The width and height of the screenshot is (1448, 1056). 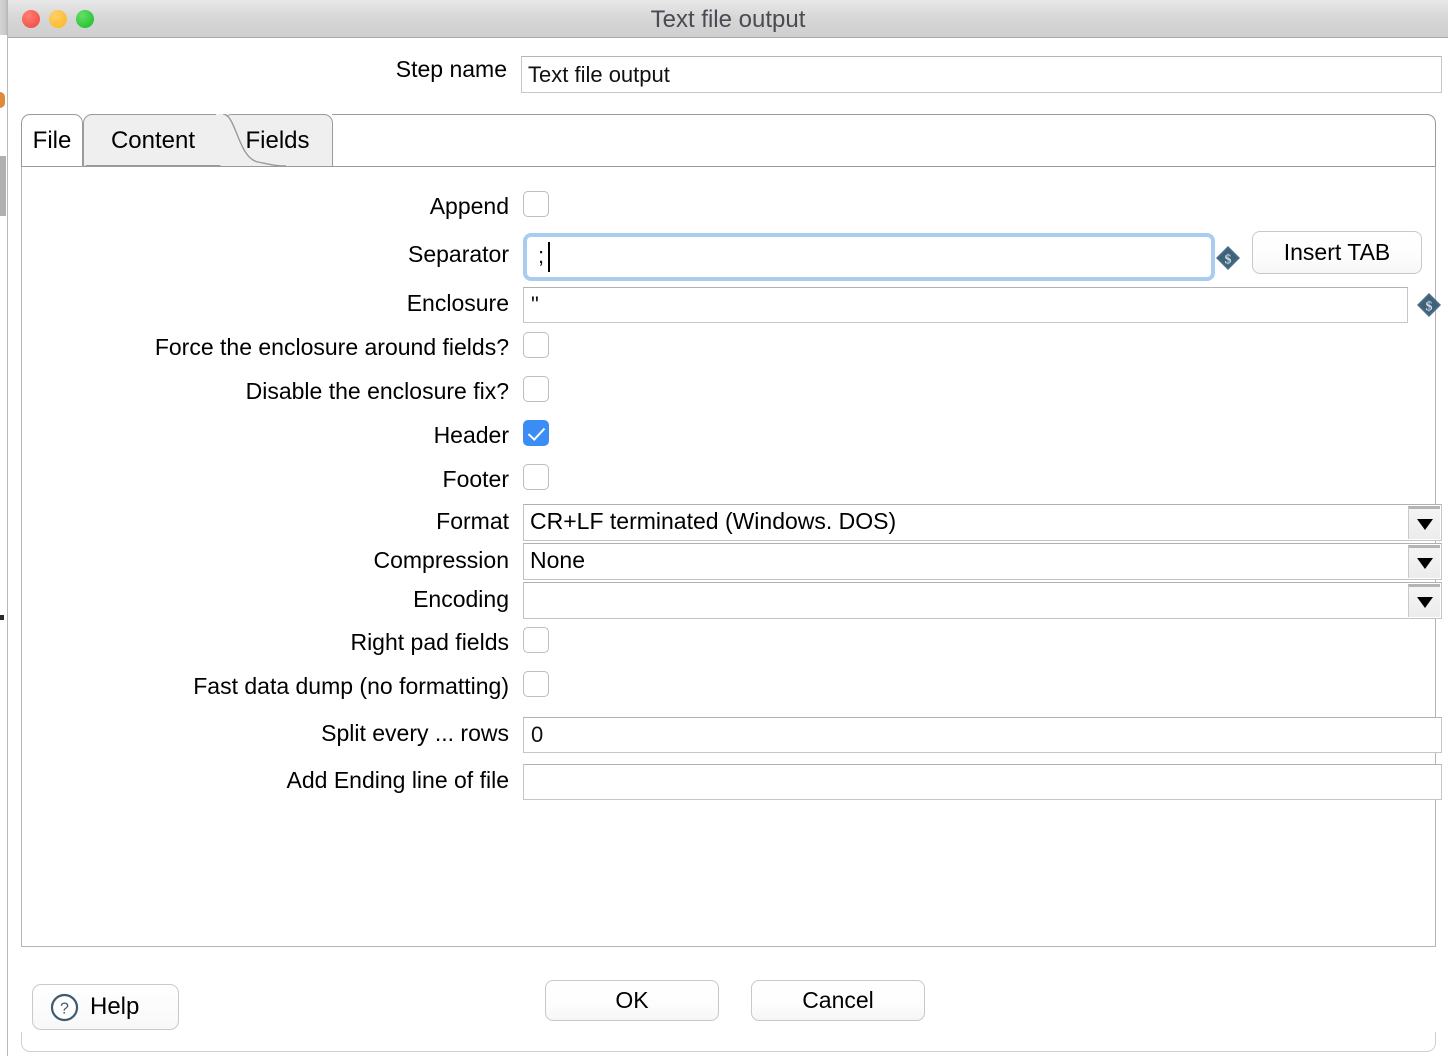 I want to click on row-compression: Compression None, so click(x=732, y=560).